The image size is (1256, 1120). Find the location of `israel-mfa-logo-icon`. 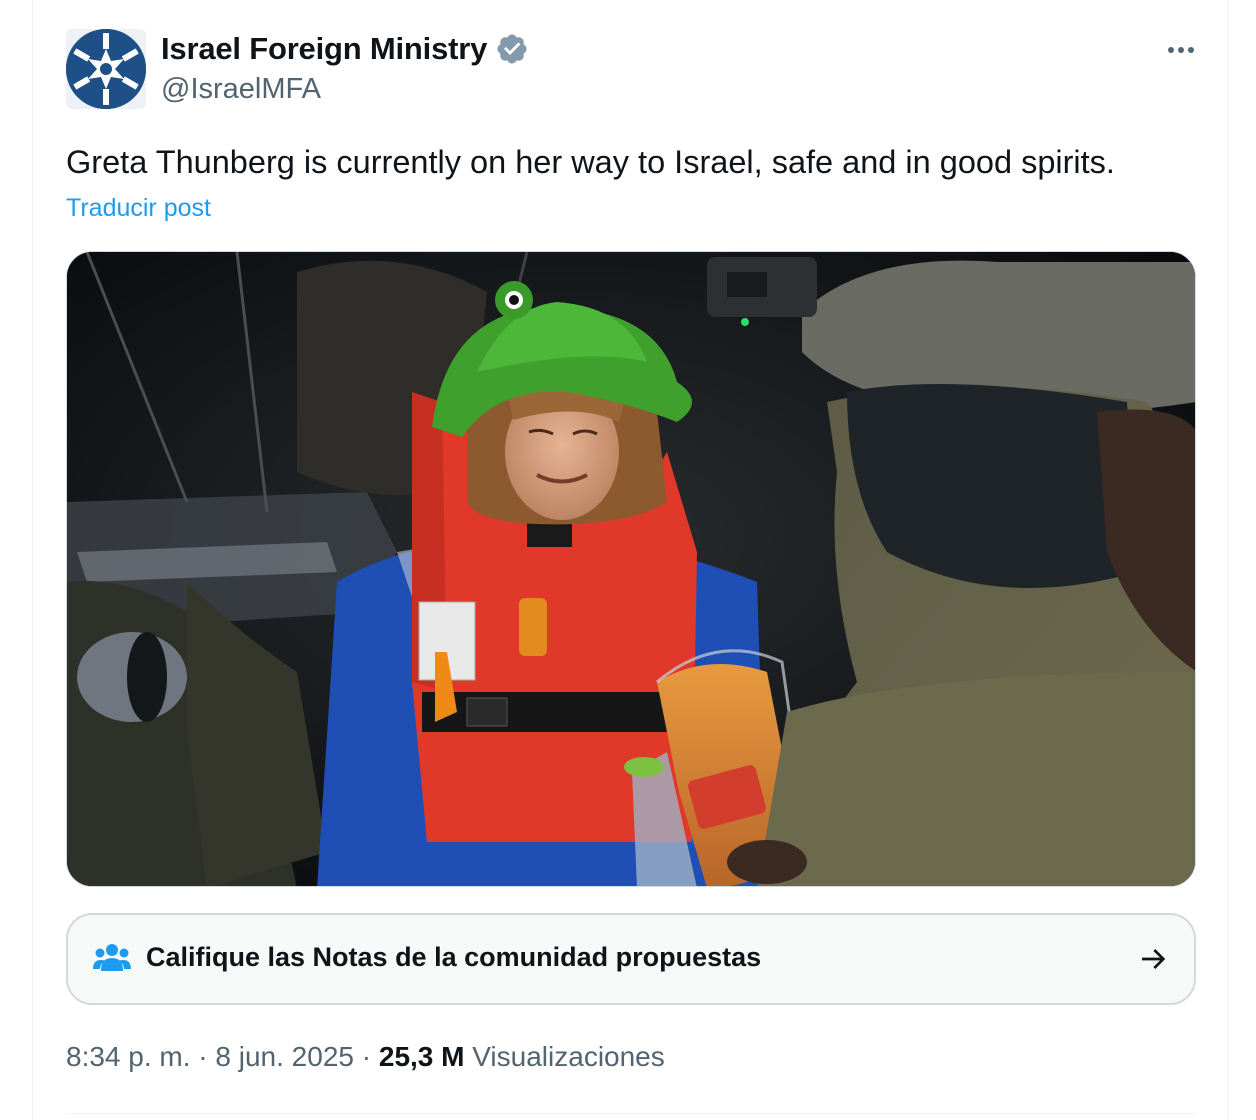

israel-mfa-logo-icon is located at coordinates (106, 69).